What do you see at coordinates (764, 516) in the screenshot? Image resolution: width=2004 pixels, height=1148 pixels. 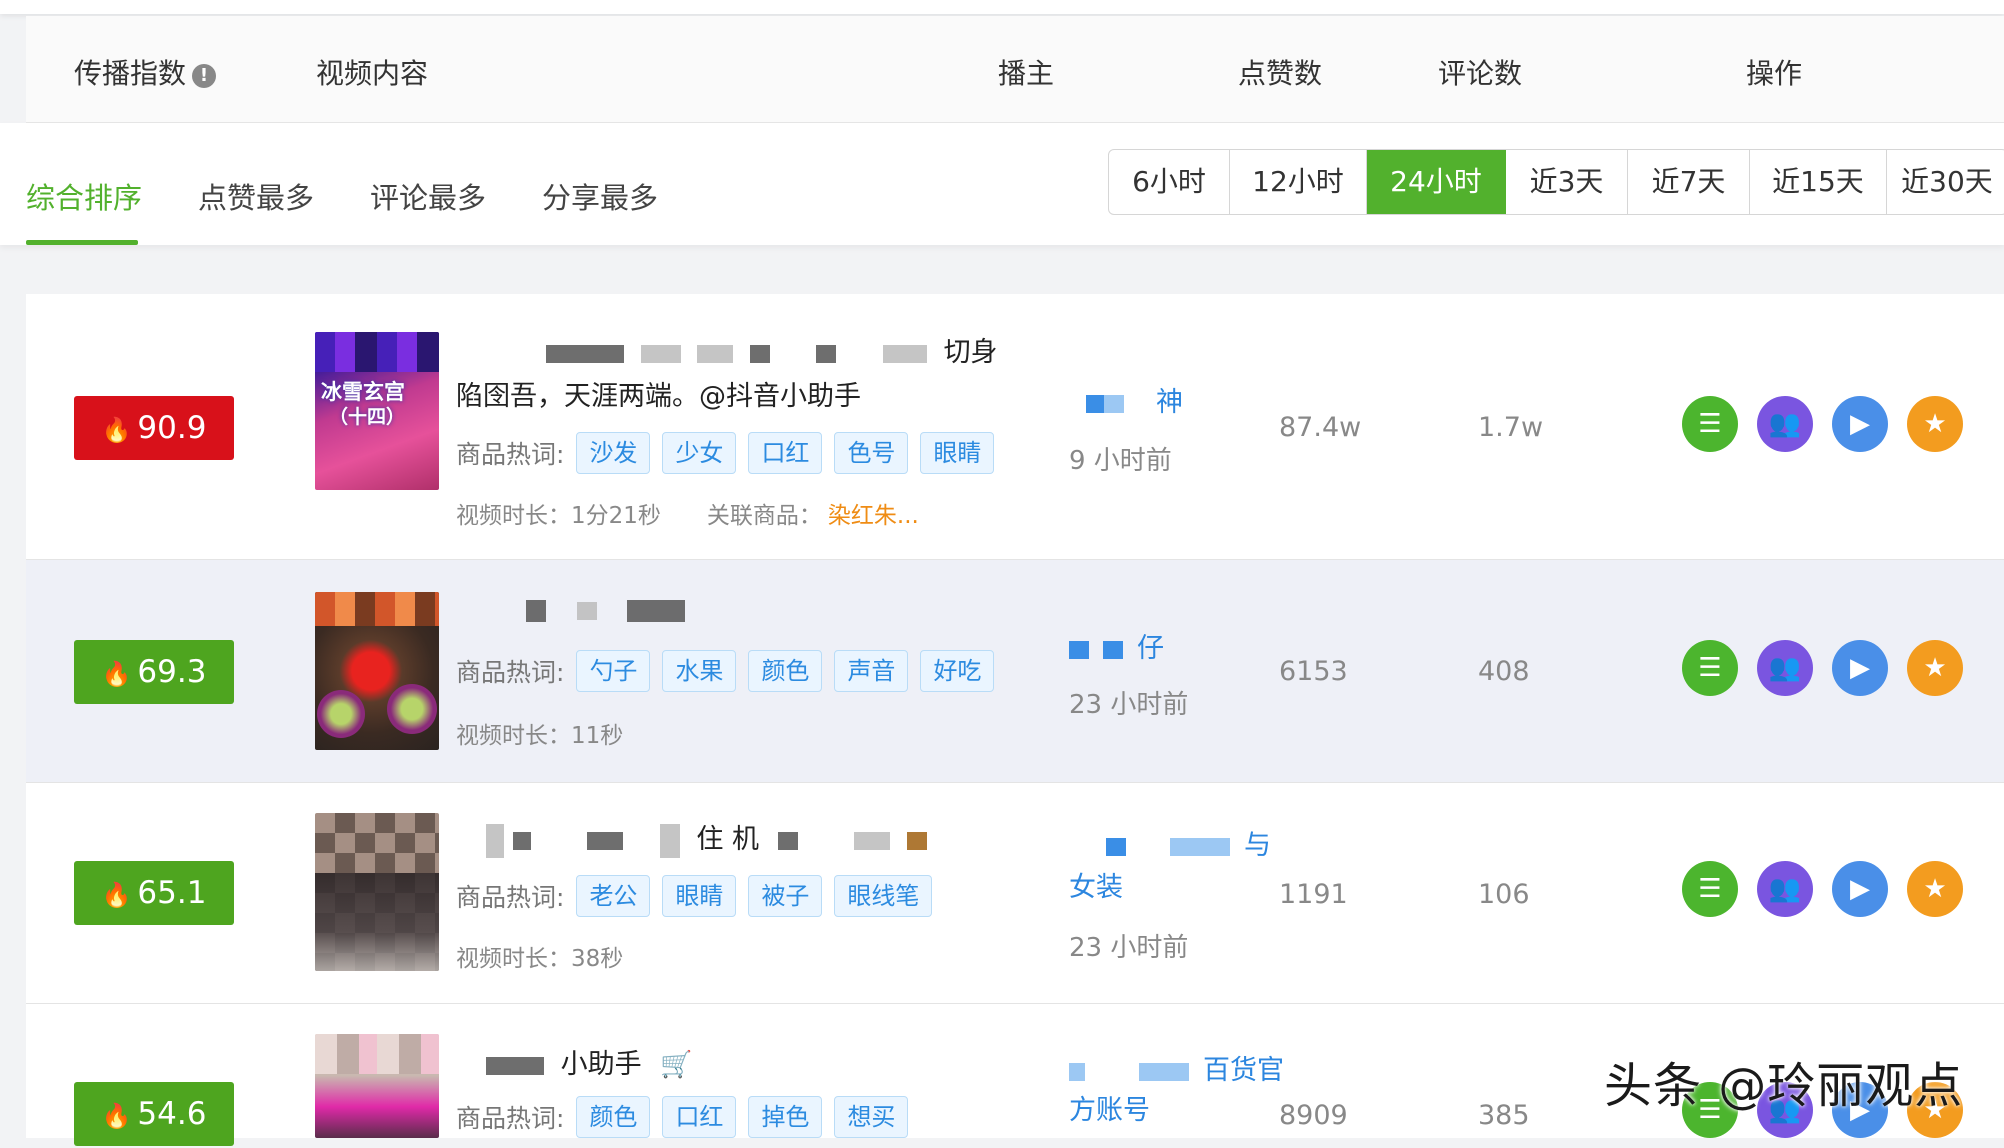 I see `related-goods-label: 关联商品：` at bounding box center [764, 516].